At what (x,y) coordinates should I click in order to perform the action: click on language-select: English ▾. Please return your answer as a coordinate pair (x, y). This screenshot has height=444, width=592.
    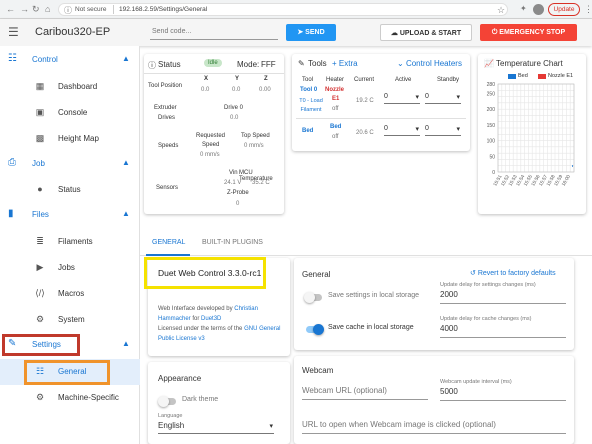
    Looking at the image, I should click on (216, 427).